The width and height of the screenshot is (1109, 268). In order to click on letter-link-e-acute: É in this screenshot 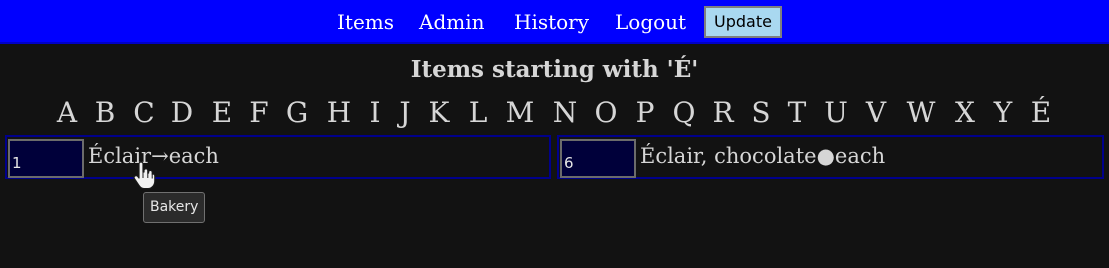, I will do `click(1041, 113)`.